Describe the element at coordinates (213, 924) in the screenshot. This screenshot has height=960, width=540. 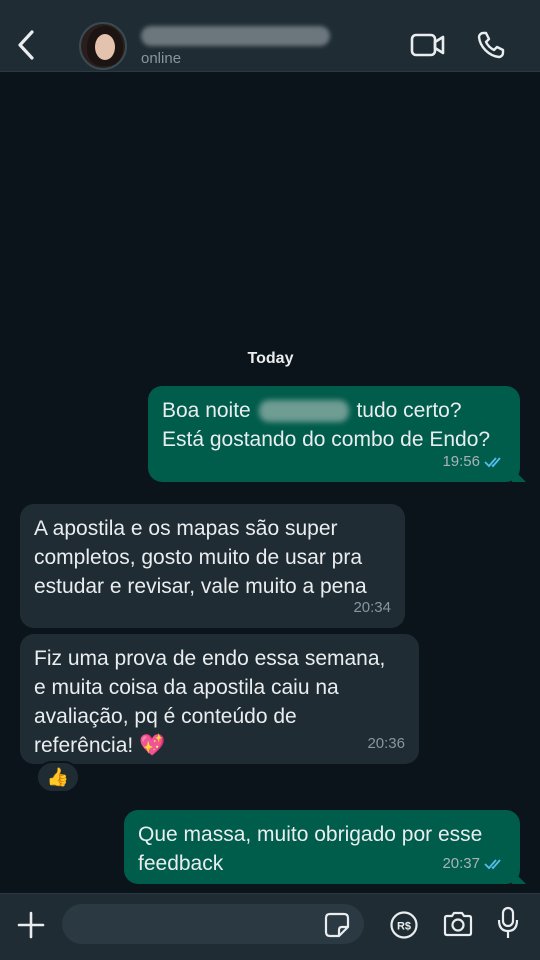
I see `message-input` at that location.